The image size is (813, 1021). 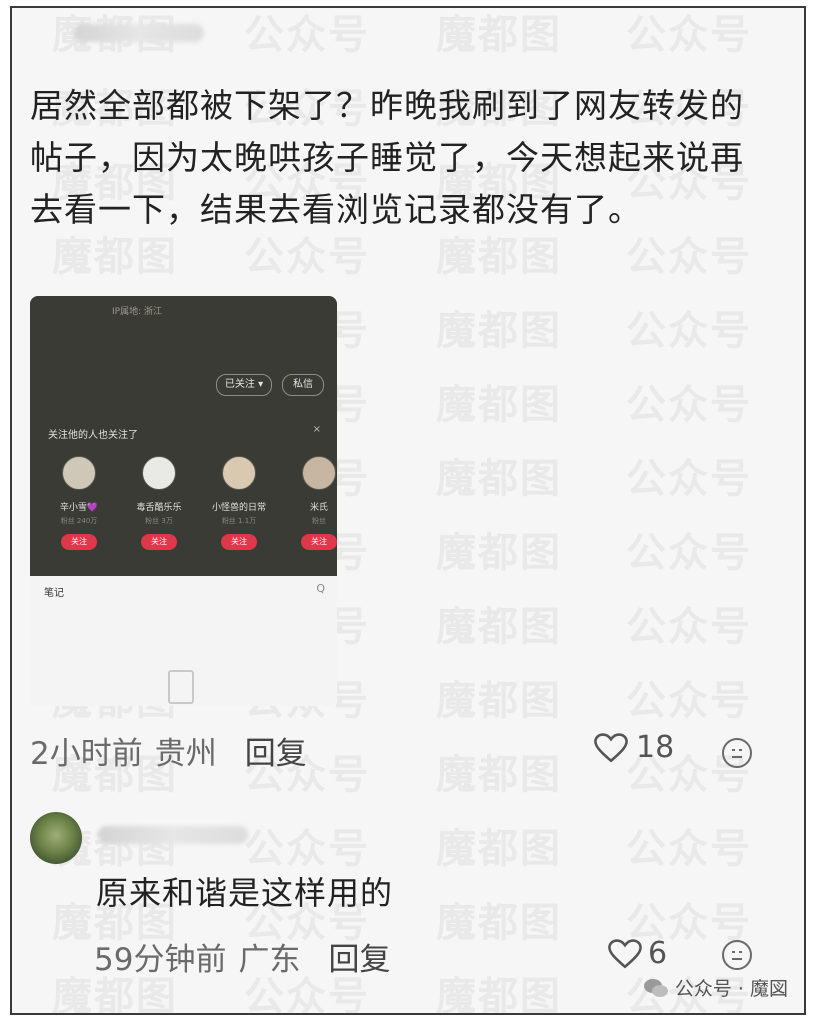 What do you see at coordinates (318, 508) in the screenshot?
I see `user-name: 米氏` at bounding box center [318, 508].